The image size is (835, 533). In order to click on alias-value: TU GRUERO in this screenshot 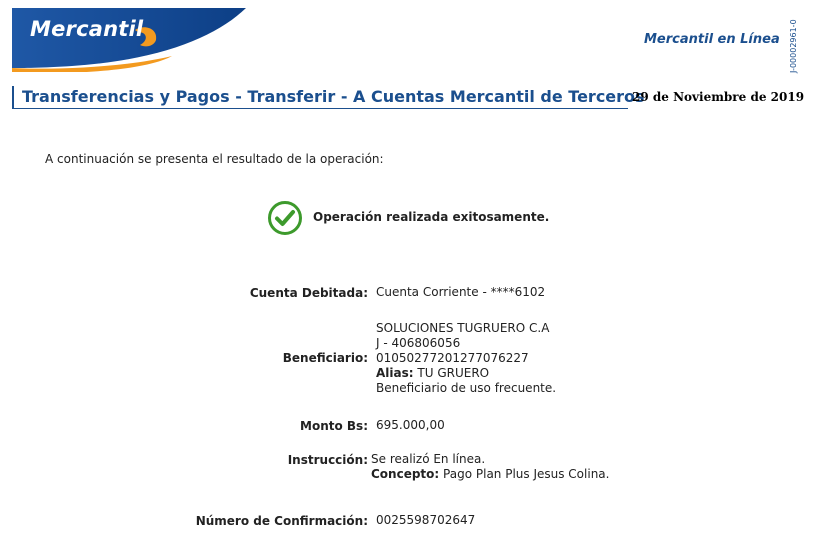, I will do `click(453, 373)`.